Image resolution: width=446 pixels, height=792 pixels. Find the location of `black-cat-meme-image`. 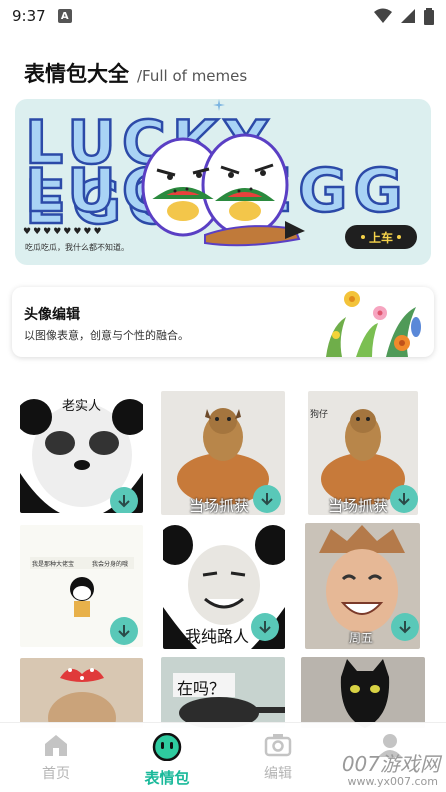

black-cat-meme-image is located at coordinates (365, 693).